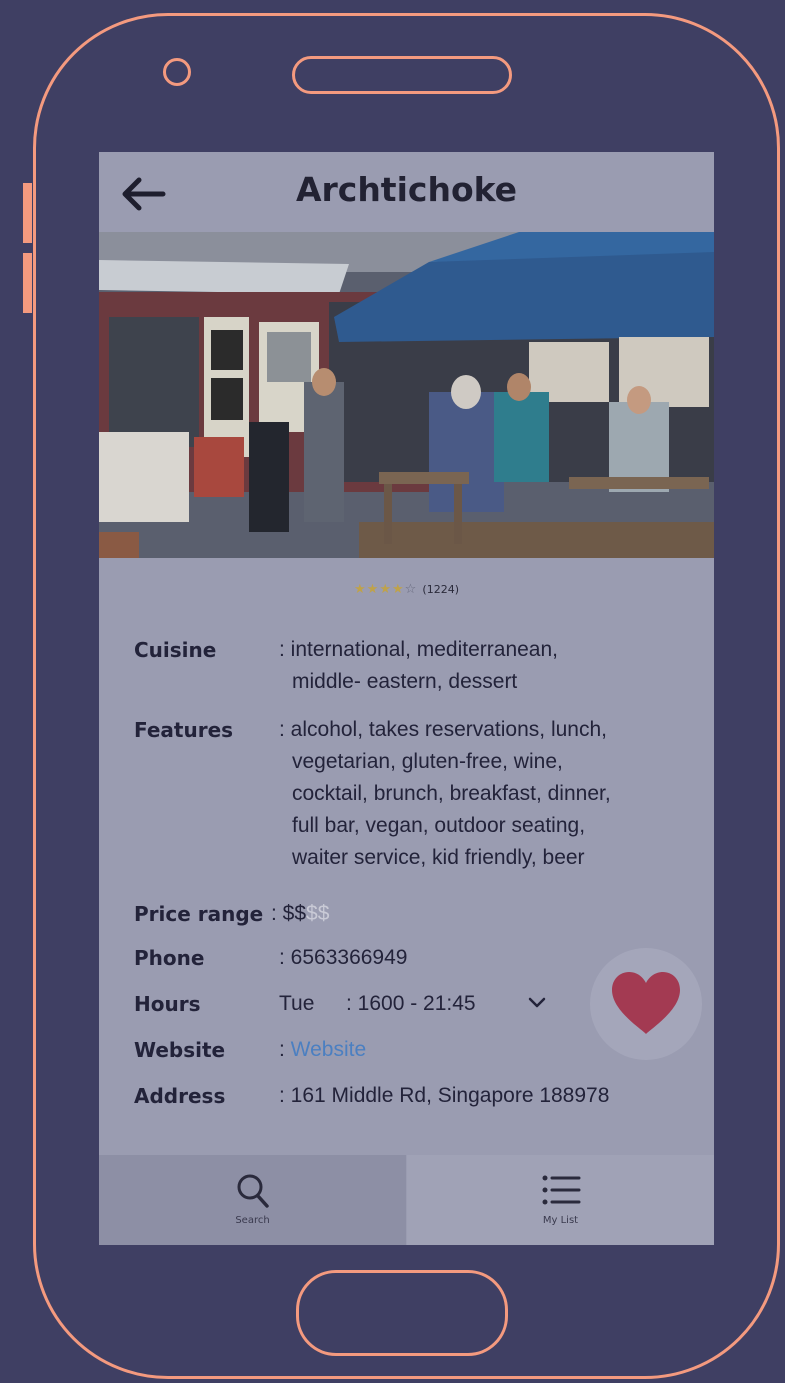  I want to click on list-icon, so click(561, 1190).